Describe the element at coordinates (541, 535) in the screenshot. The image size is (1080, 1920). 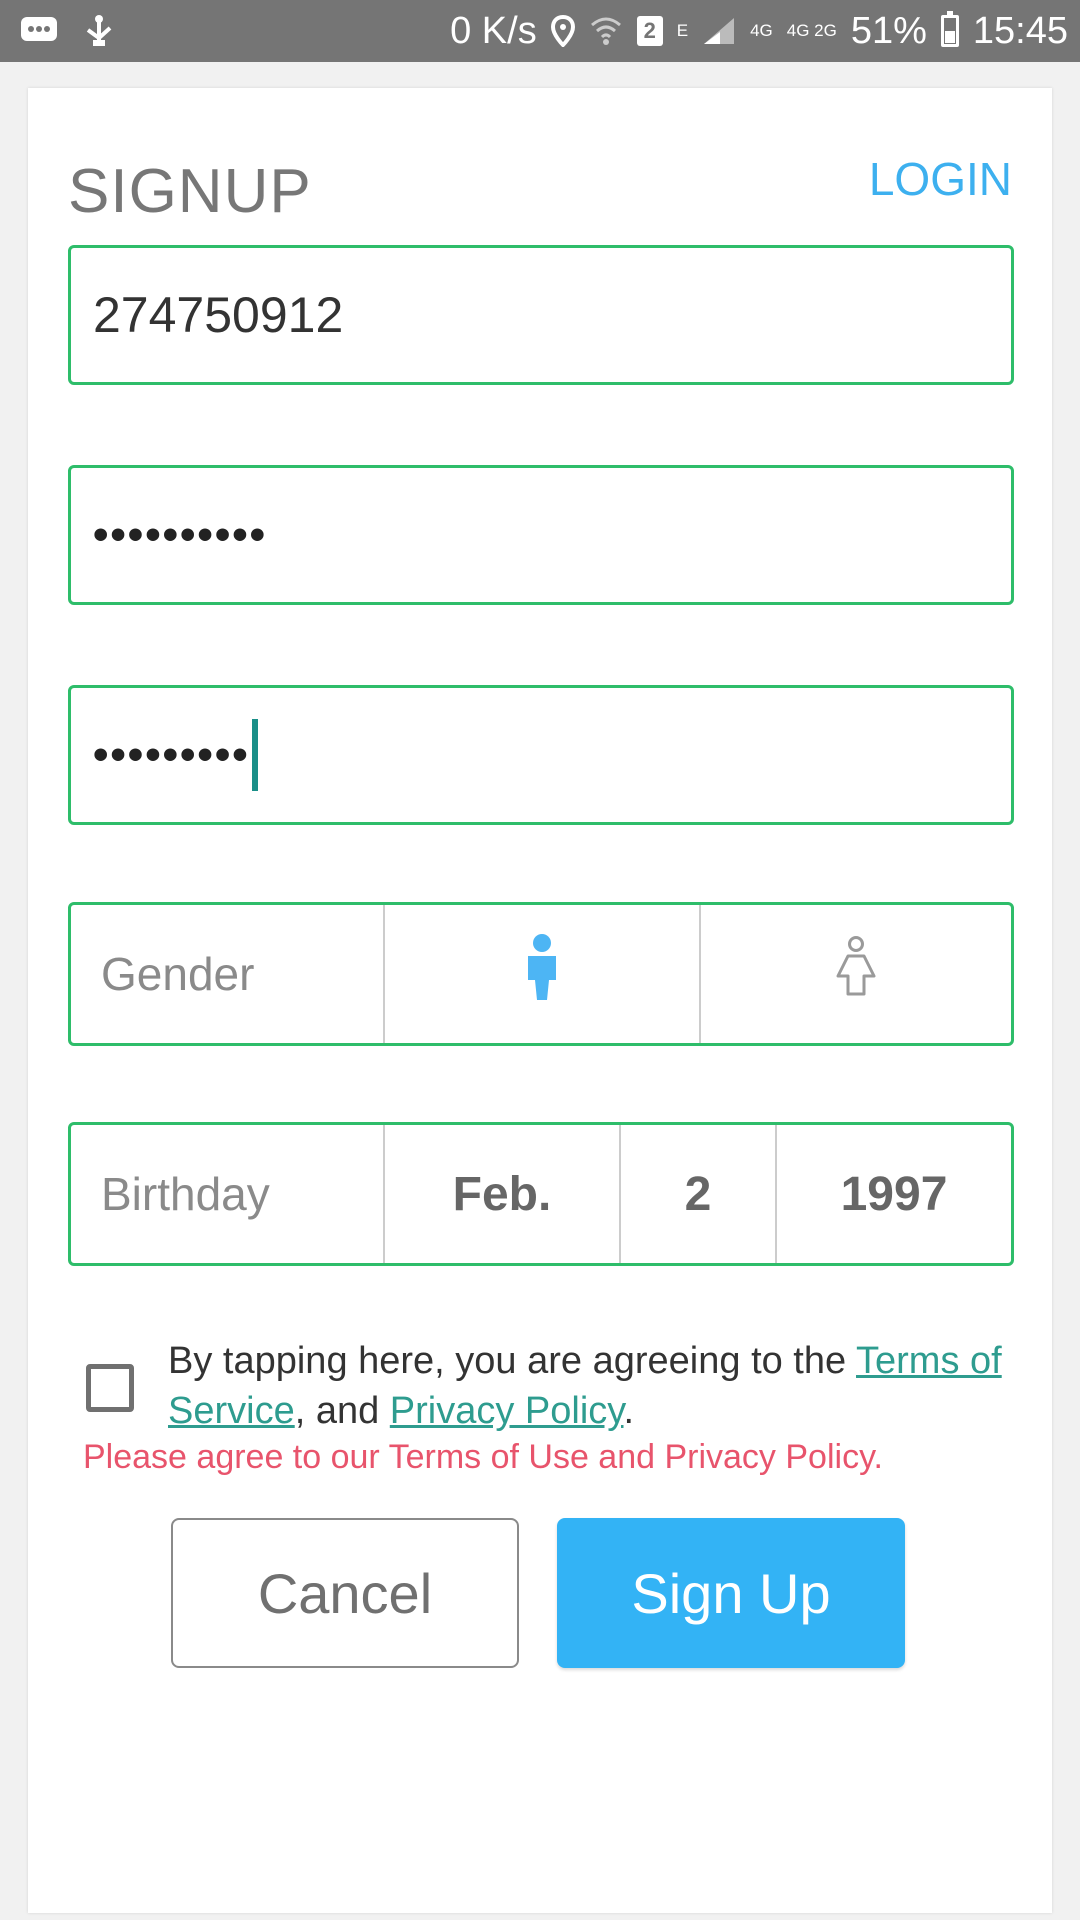
I see `password-field: ••••••••••` at that location.